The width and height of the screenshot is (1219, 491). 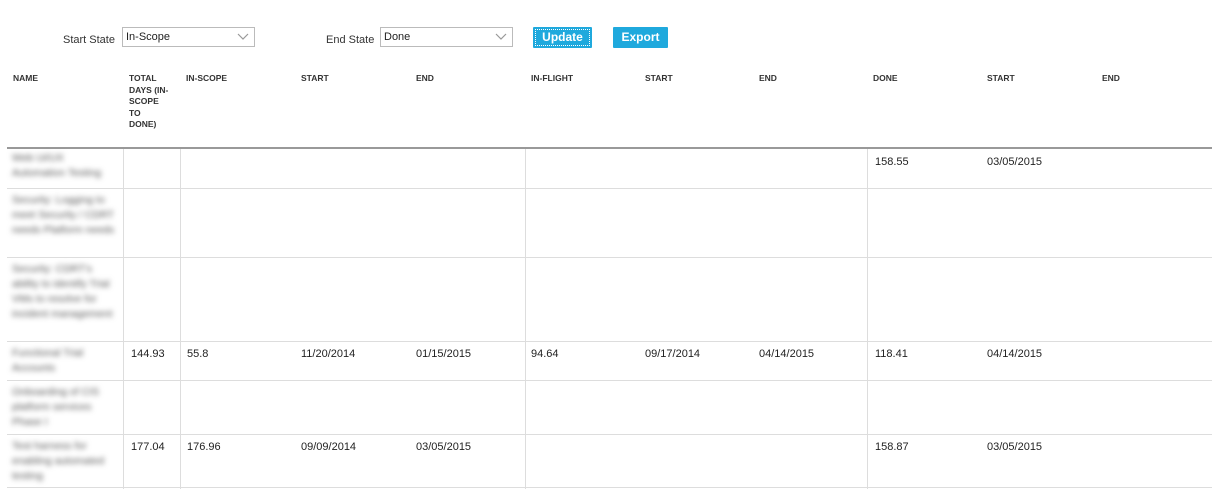 What do you see at coordinates (545, 354) in the screenshot?
I see `cell-in-flight: 94.64` at bounding box center [545, 354].